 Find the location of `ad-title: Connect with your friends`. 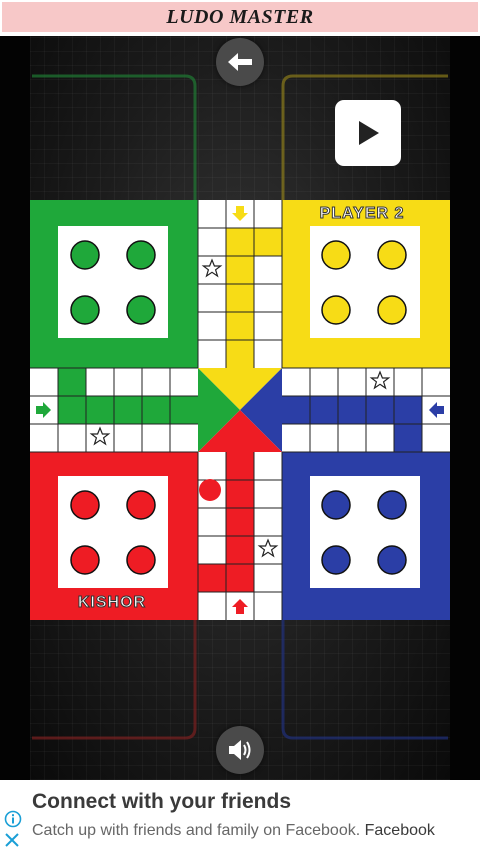

ad-title: Connect with your friends is located at coordinates (161, 802).